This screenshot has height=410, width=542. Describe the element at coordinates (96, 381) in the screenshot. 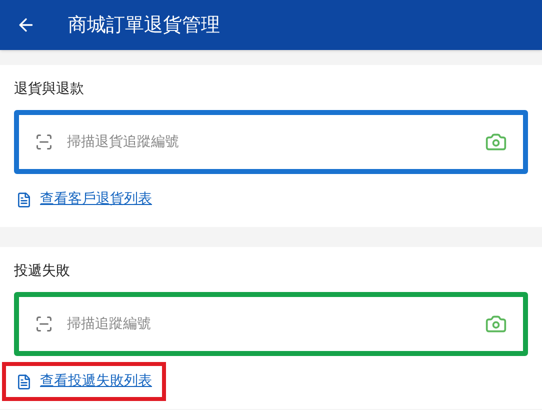

I see `list-link: 查看投遞失敗列表` at that location.